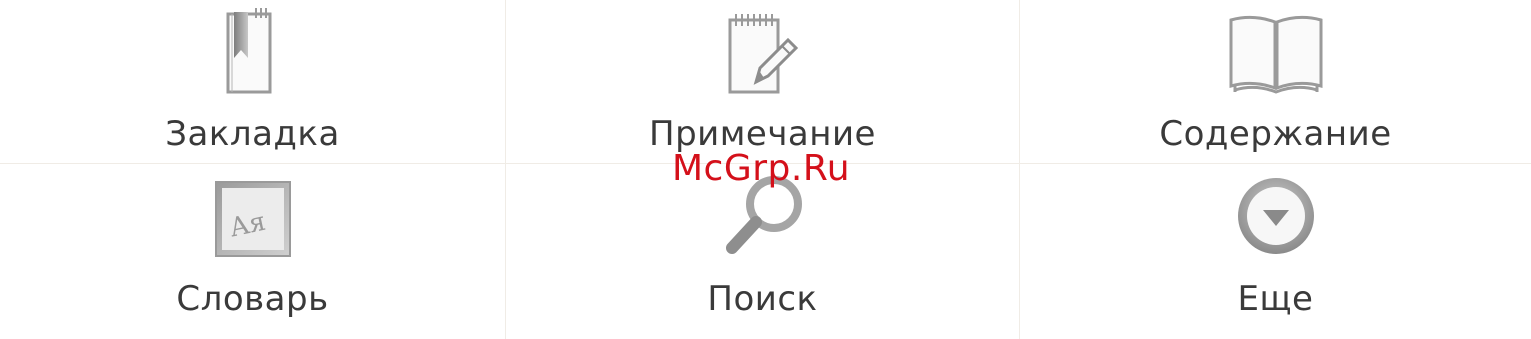 The image size is (1531, 339). What do you see at coordinates (1275, 134) in the screenshot?
I see `menu-item-label: Содержание` at bounding box center [1275, 134].